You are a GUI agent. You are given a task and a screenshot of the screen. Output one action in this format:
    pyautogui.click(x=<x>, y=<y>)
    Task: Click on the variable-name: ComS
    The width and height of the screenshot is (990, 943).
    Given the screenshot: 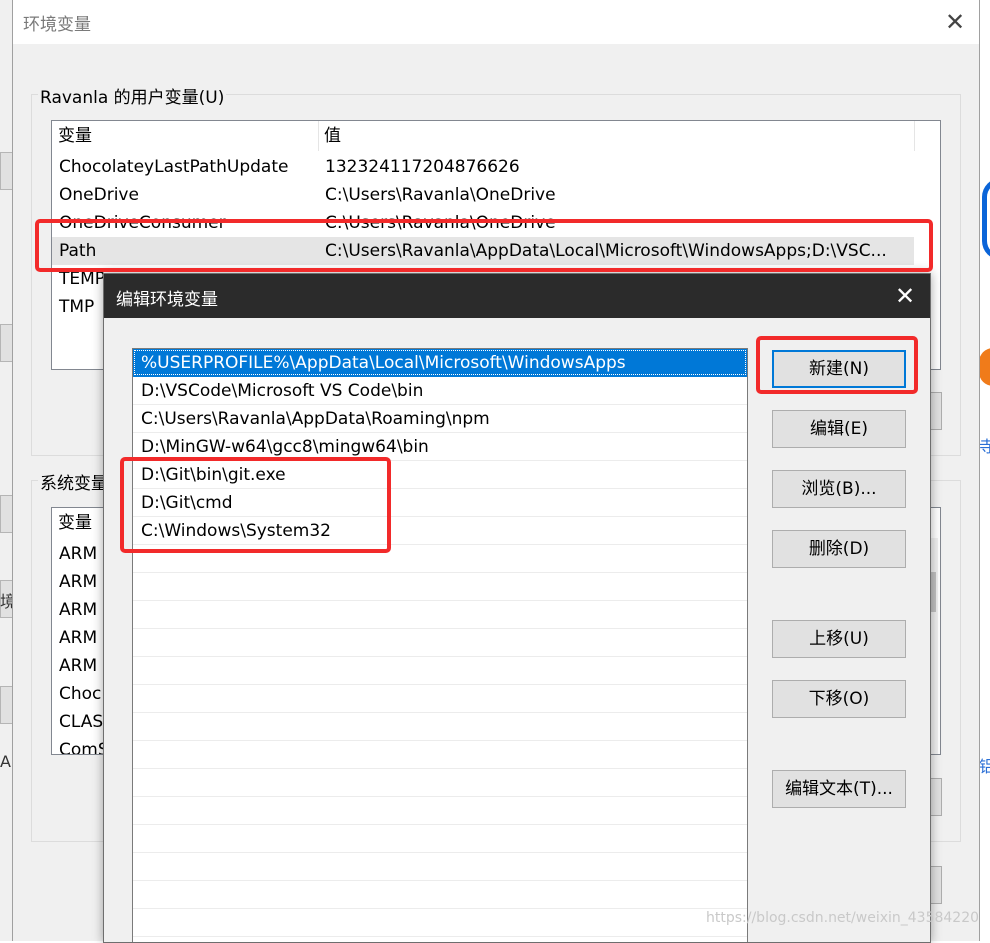 What is the action you would take?
    pyautogui.click(x=84, y=747)
    